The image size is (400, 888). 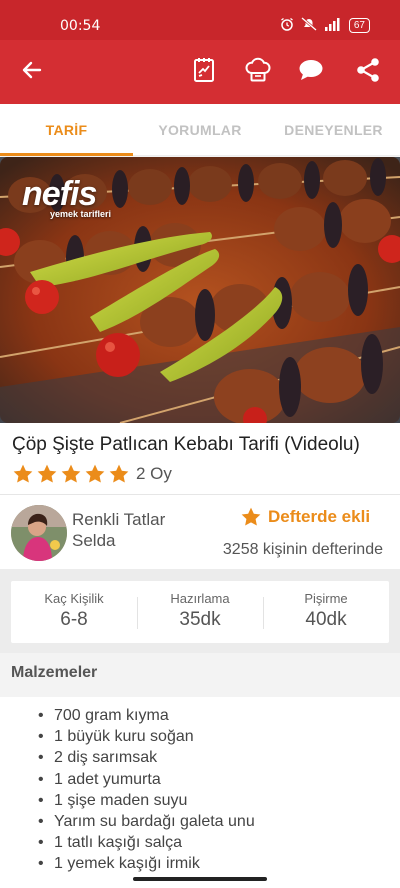 I want to click on author-avatar, so click(x=39, y=533).